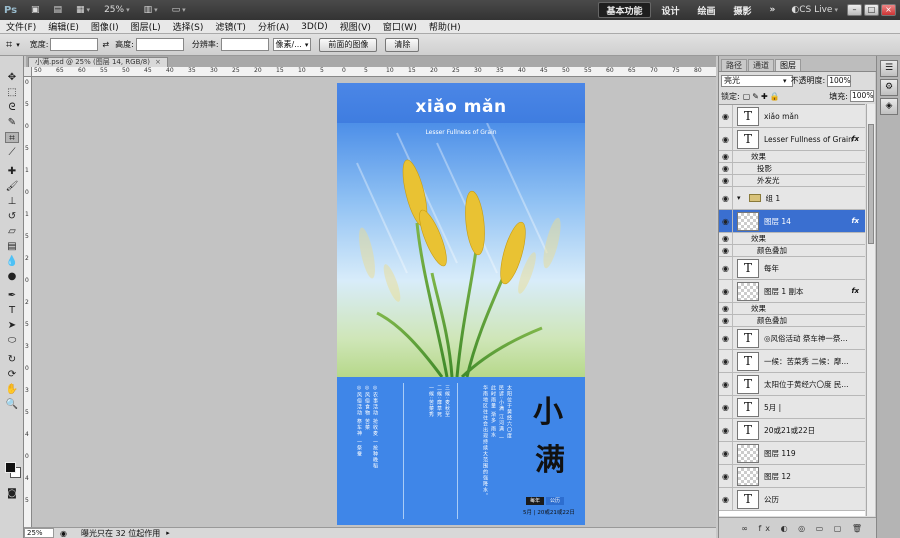 Image resolution: width=900 pixels, height=538 pixels. Describe the element at coordinates (12, 325) in the screenshot. I see `path-select-tool-icon: ➤` at that location.